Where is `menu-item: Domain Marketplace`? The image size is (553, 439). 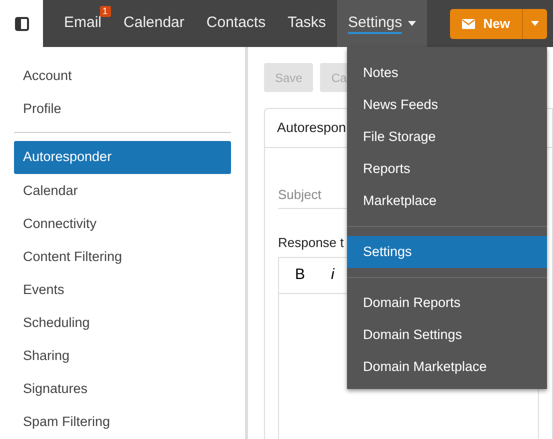 menu-item: Domain Marketplace is located at coordinates (447, 367).